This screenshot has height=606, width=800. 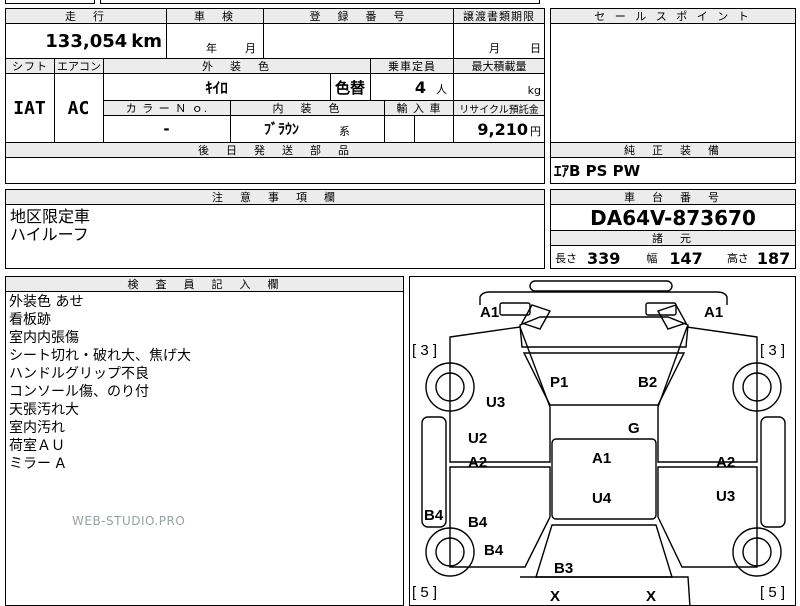 I want to click on mark-right-u3: U3, so click(x=725, y=496).